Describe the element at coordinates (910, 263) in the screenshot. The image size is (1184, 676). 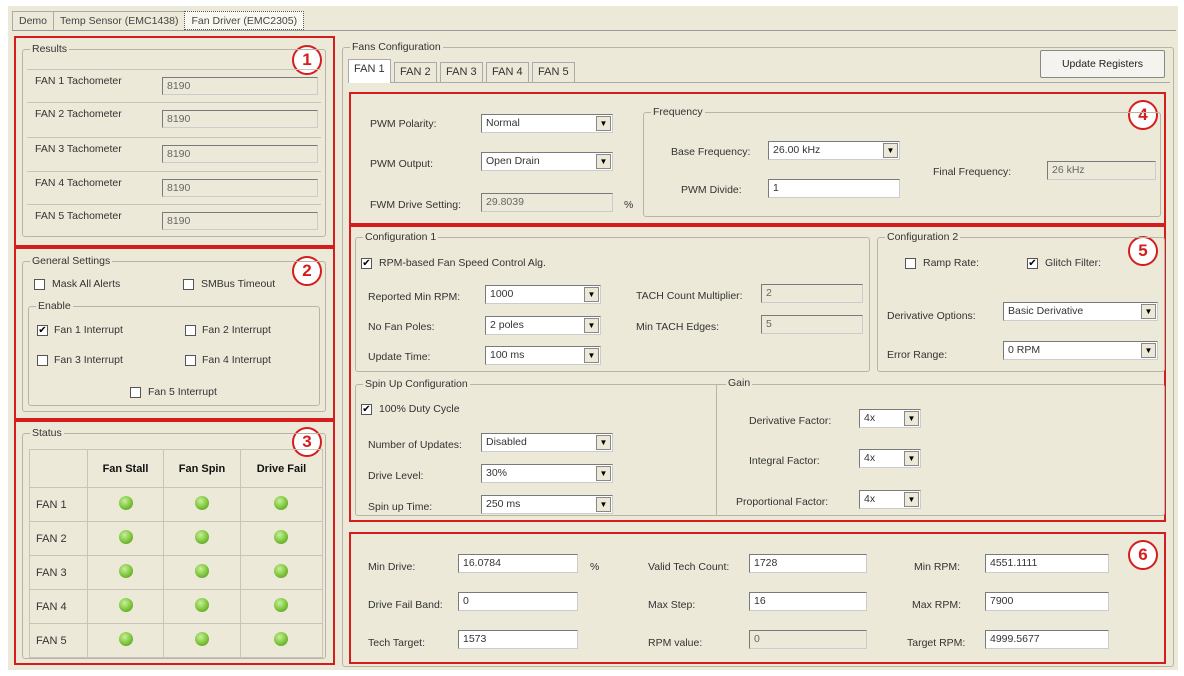
I see `ramp-rate-checkbox` at that location.